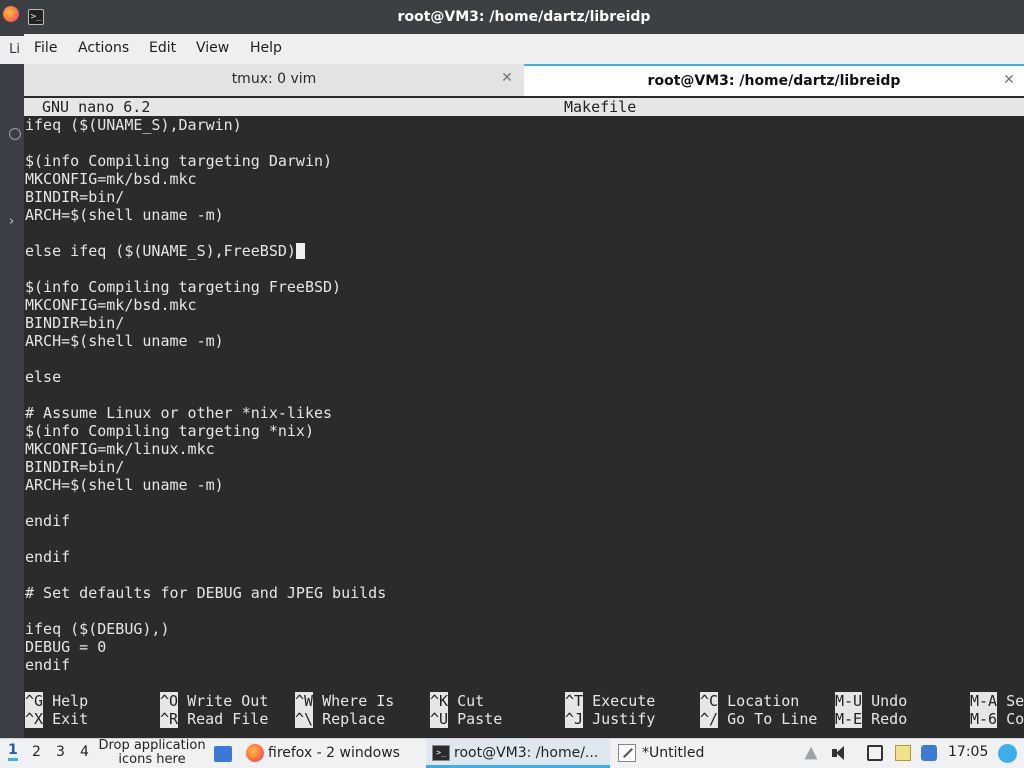  I want to click on menu-help: Help, so click(266, 48).